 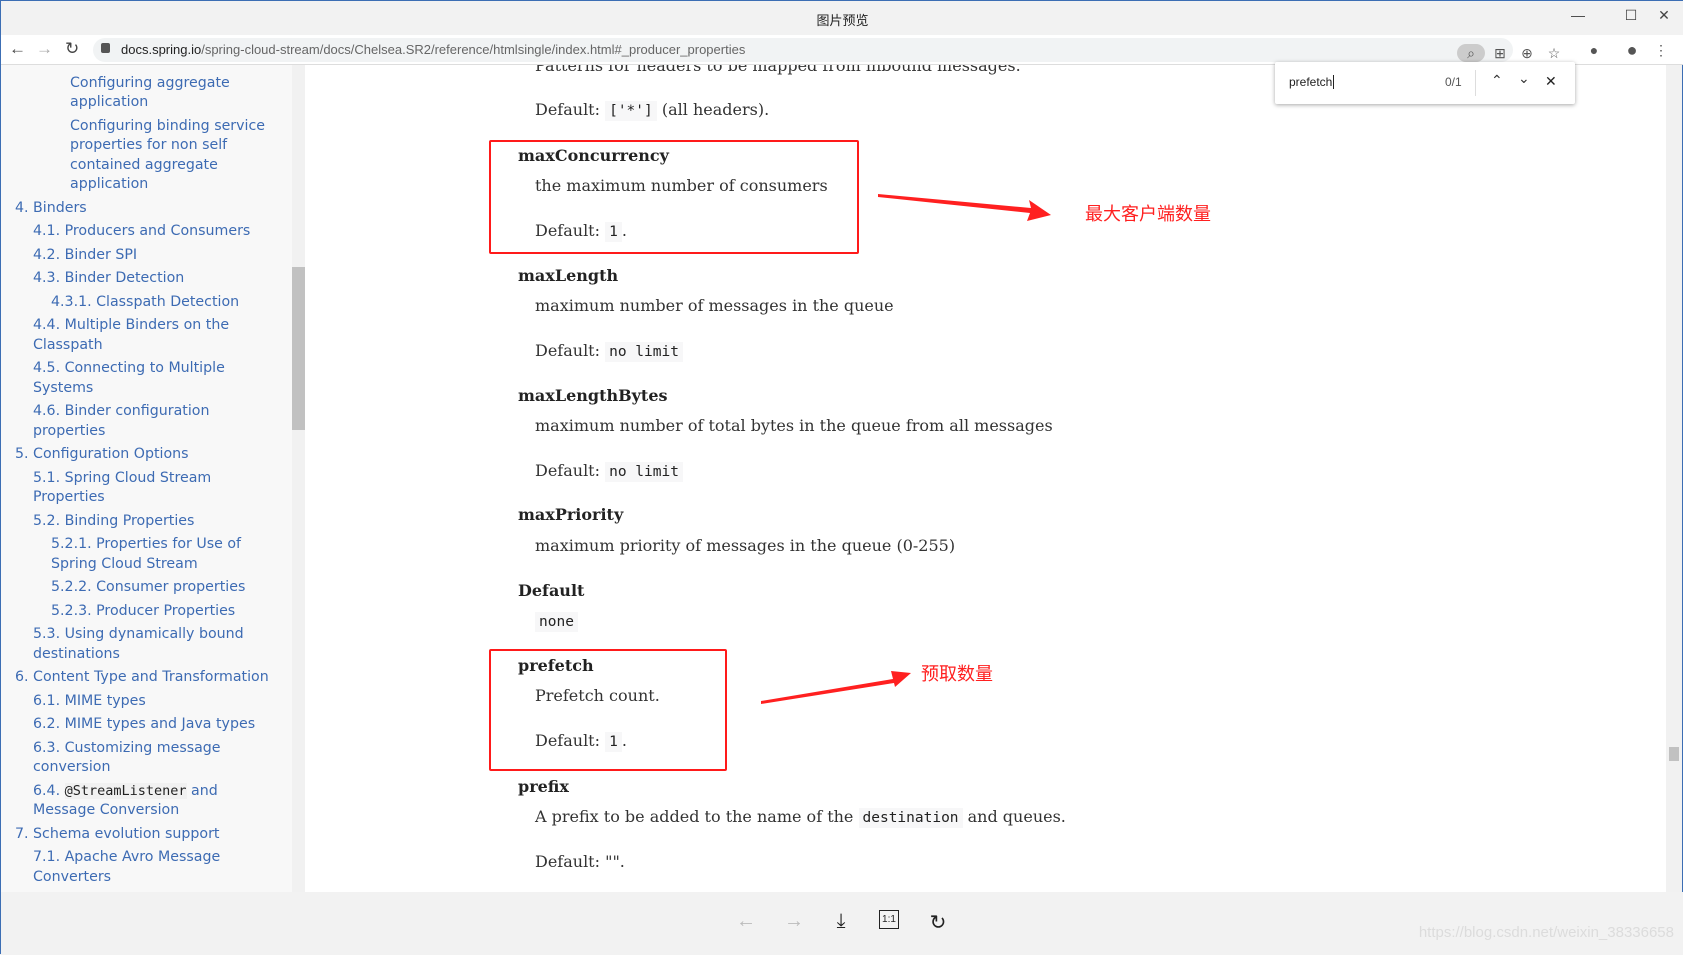 I want to click on find-bar: prefetch 0/1 ⌃ ⌄ ✕, so click(x=1425, y=83).